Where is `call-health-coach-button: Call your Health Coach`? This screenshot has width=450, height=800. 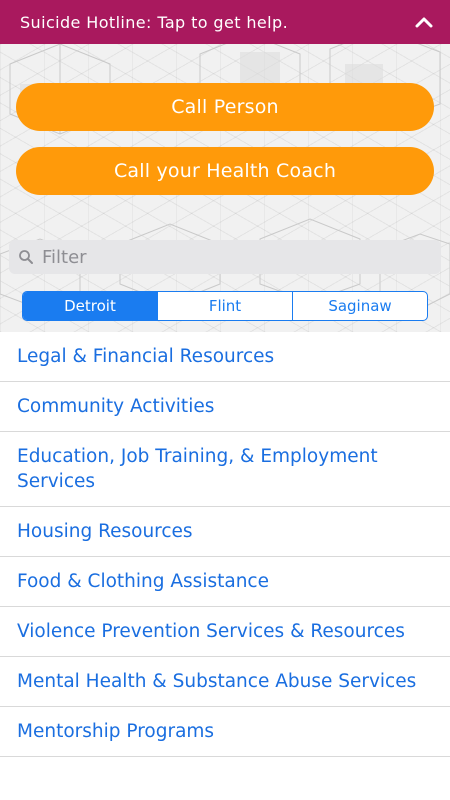 call-health-coach-button: Call your Health Coach is located at coordinates (225, 171).